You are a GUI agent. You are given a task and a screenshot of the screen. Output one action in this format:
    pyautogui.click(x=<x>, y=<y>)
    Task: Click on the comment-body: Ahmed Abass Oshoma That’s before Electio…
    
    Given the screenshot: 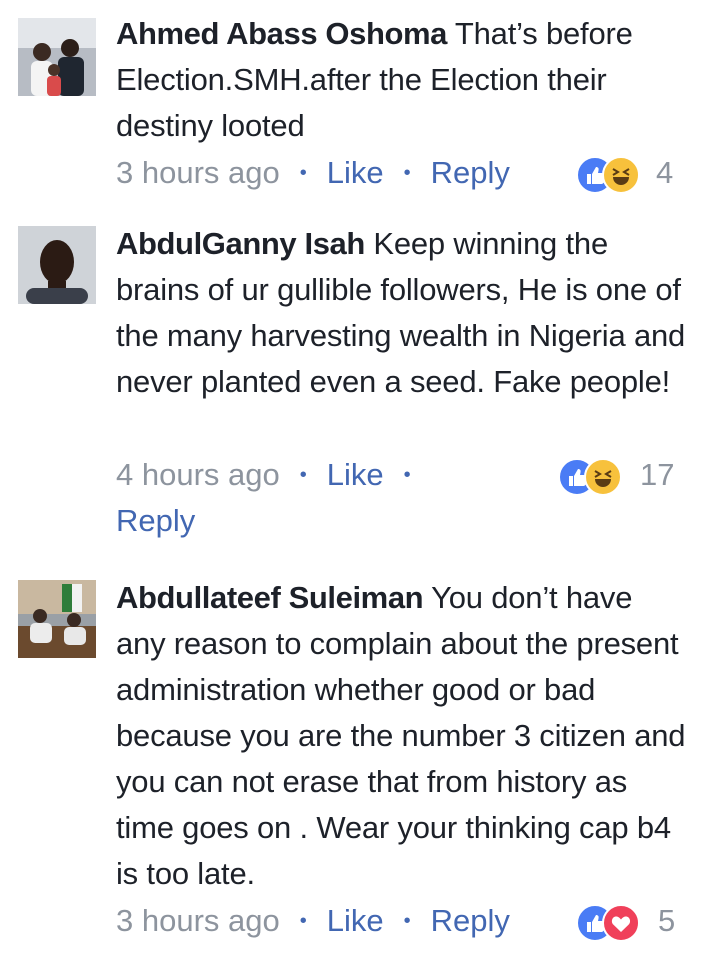 What is the action you would take?
    pyautogui.click(x=401, y=80)
    